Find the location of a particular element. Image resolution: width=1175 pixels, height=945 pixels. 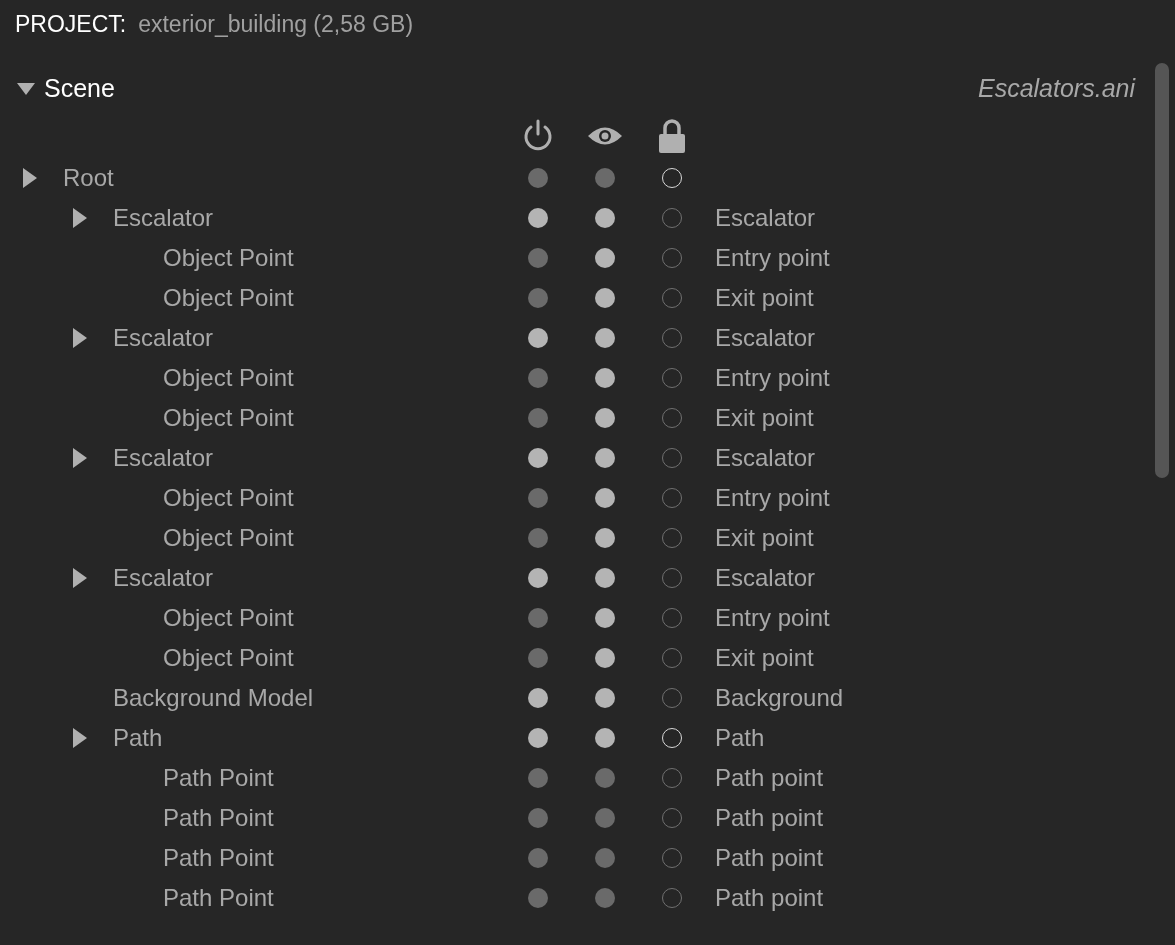

object-label: Background is located at coordinates (779, 698).